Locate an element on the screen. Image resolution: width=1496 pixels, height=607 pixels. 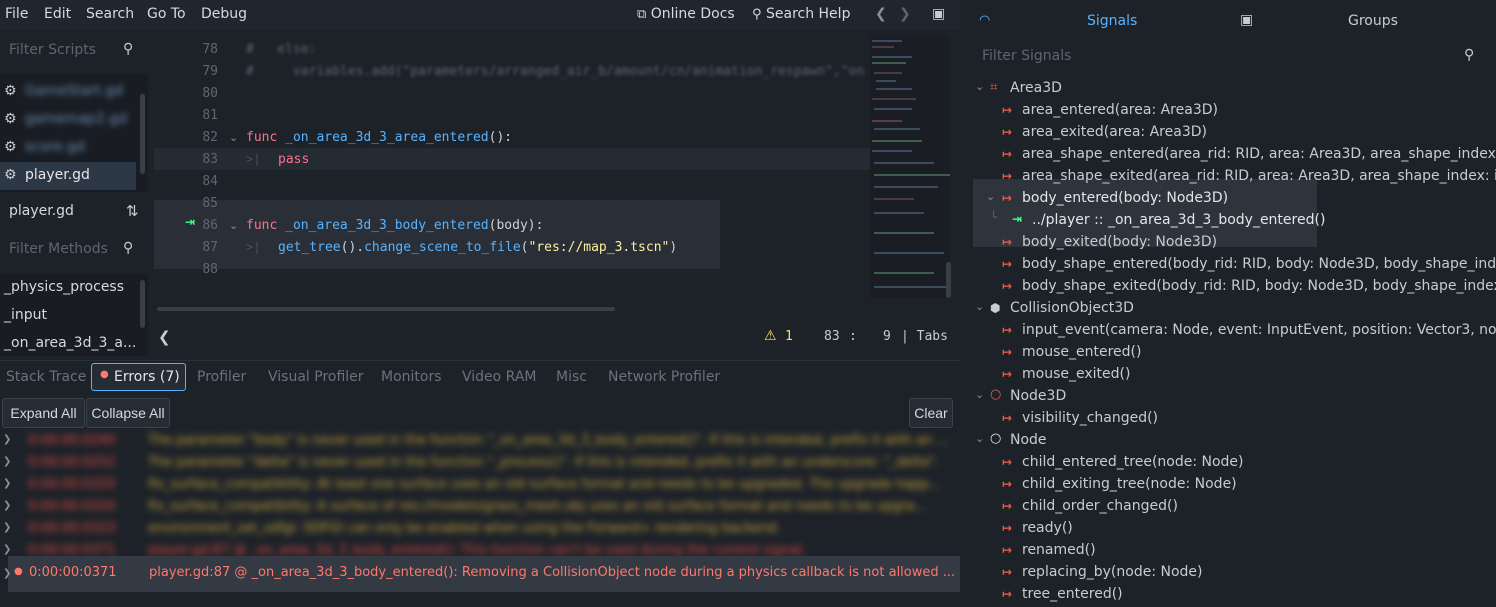
minimap is located at coordinates (910, 167).